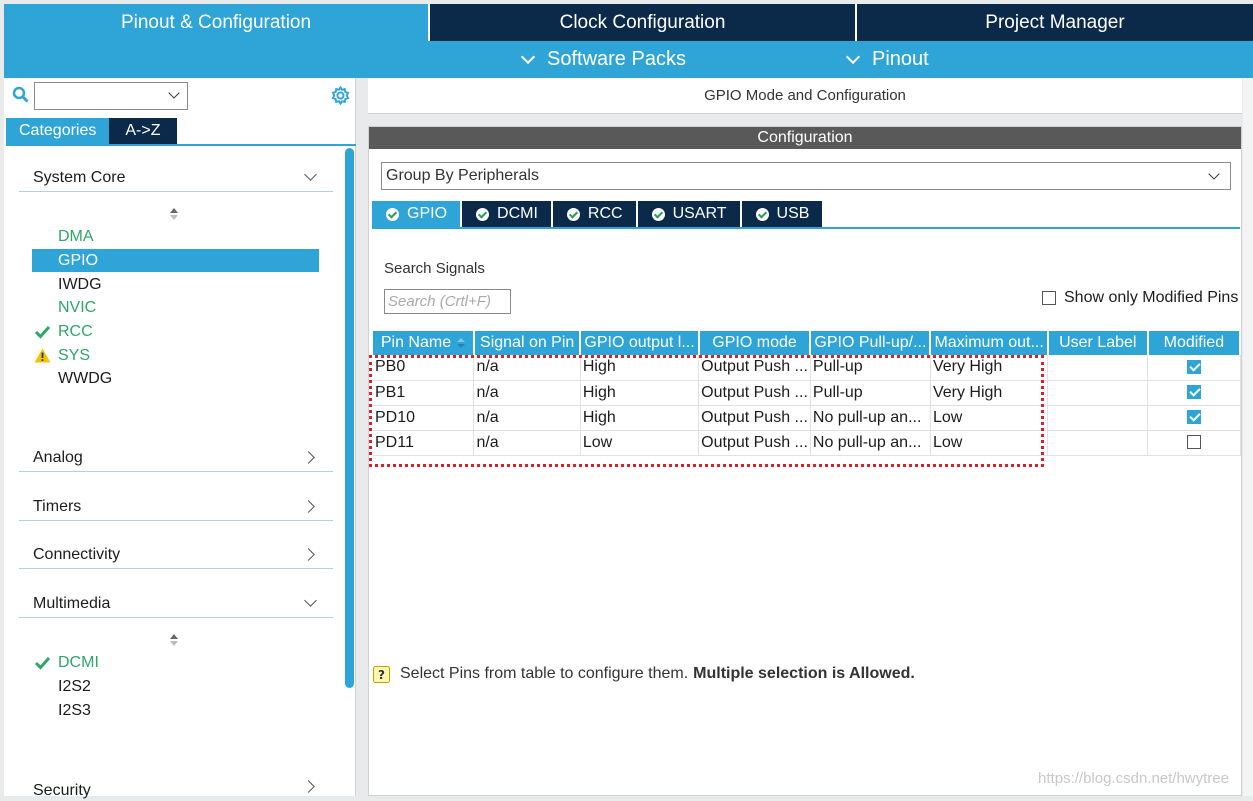 The height and width of the screenshot is (801, 1253). I want to click on tab-gpio: GPIO, so click(416, 214).